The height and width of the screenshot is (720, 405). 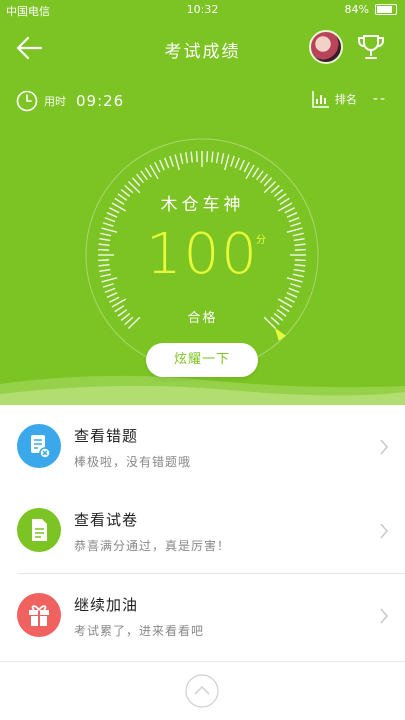 I want to click on avatar, so click(x=326, y=47).